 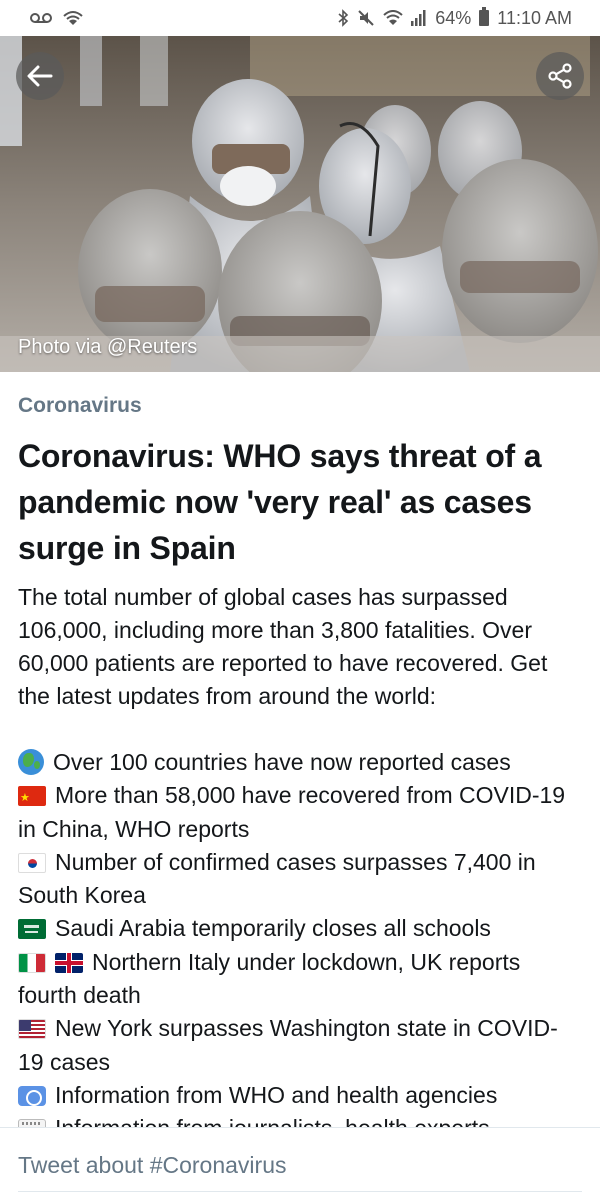 What do you see at coordinates (343, 18) in the screenshot?
I see `bluetooth-icon` at bounding box center [343, 18].